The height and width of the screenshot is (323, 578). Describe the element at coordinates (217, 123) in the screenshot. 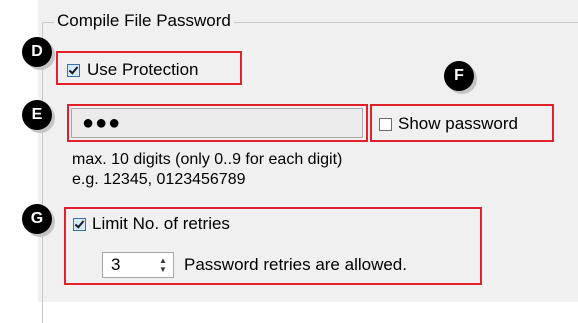

I see `highlight-e` at that location.